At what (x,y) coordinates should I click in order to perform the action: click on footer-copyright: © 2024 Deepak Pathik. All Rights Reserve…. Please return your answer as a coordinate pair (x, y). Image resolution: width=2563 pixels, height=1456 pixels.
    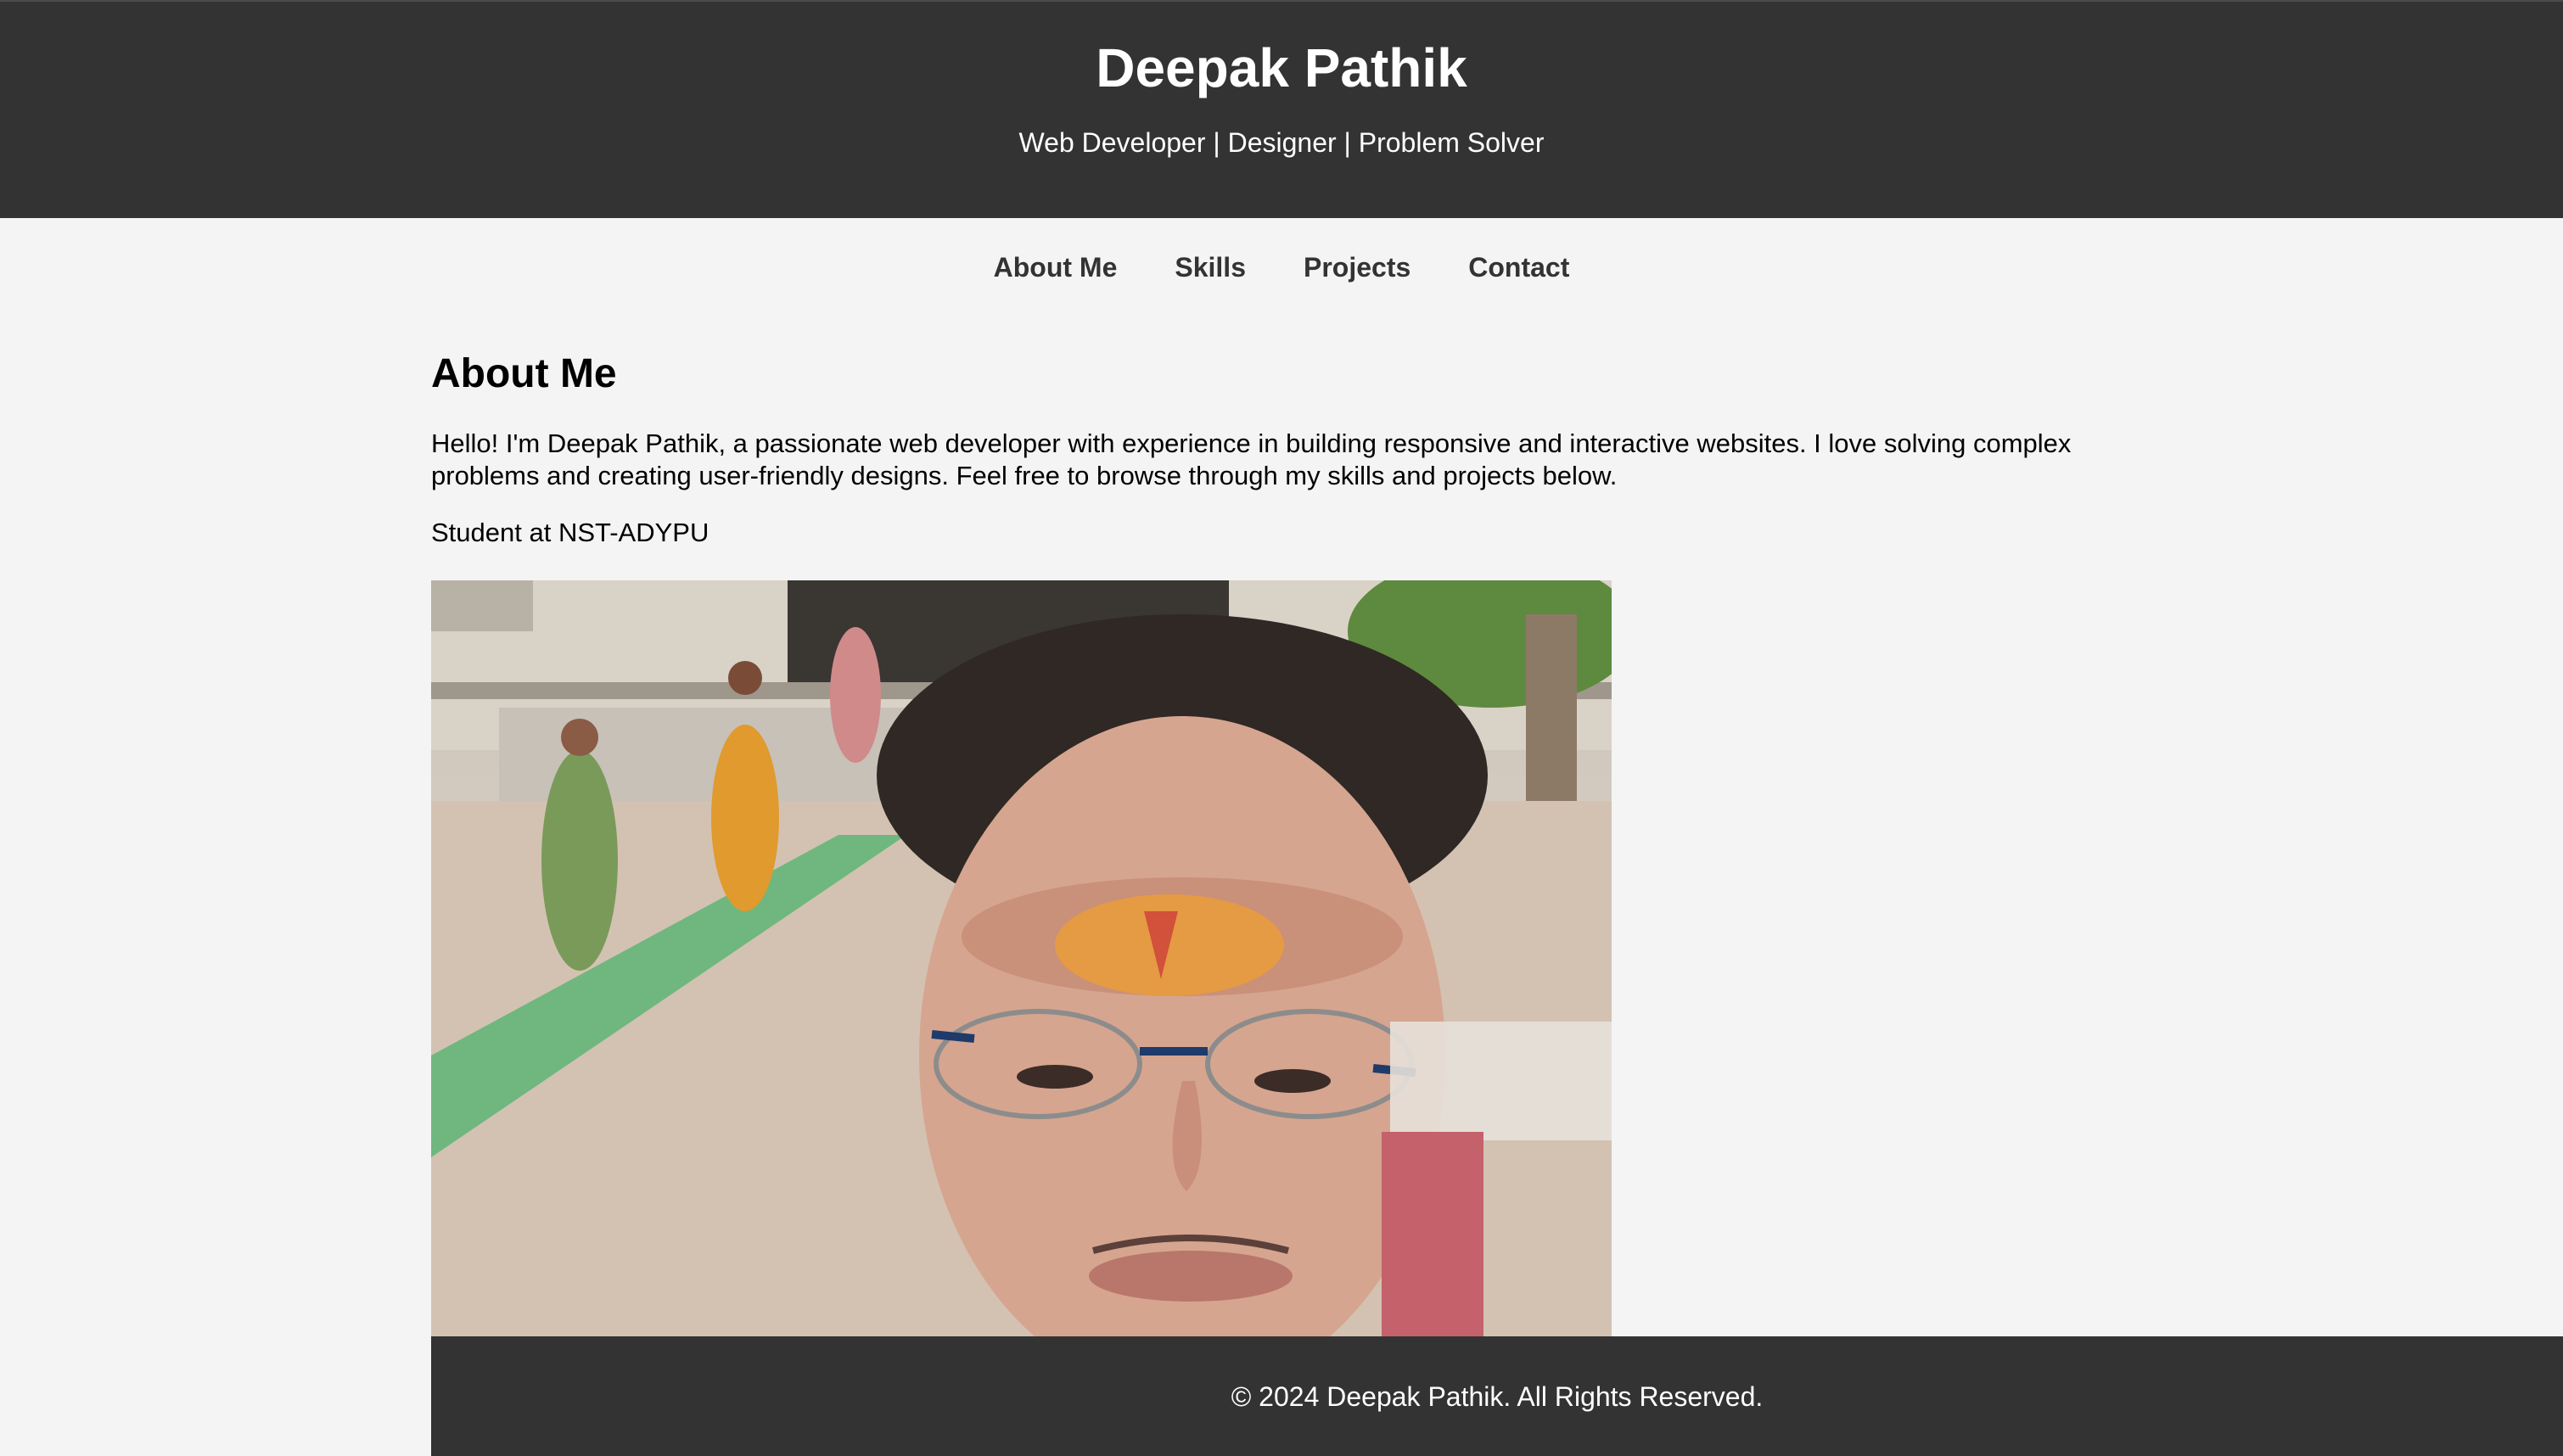
    Looking at the image, I should click on (1497, 1396).